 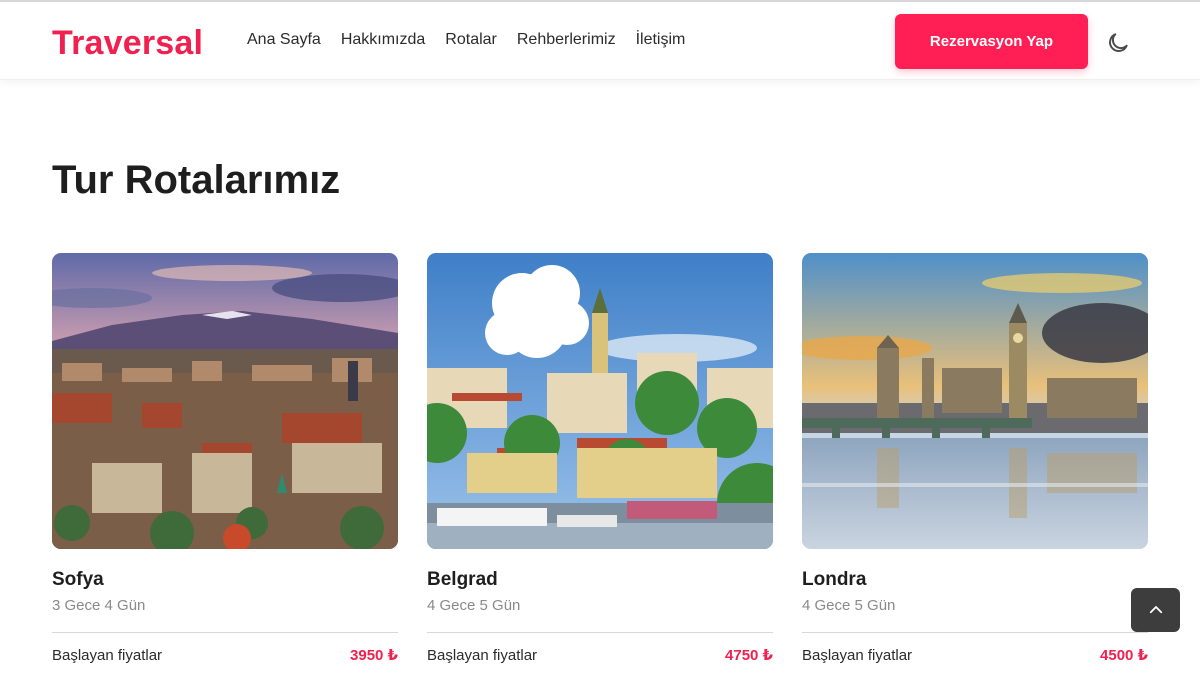 I want to click on back-to-top-button, so click(x=1155, y=610).